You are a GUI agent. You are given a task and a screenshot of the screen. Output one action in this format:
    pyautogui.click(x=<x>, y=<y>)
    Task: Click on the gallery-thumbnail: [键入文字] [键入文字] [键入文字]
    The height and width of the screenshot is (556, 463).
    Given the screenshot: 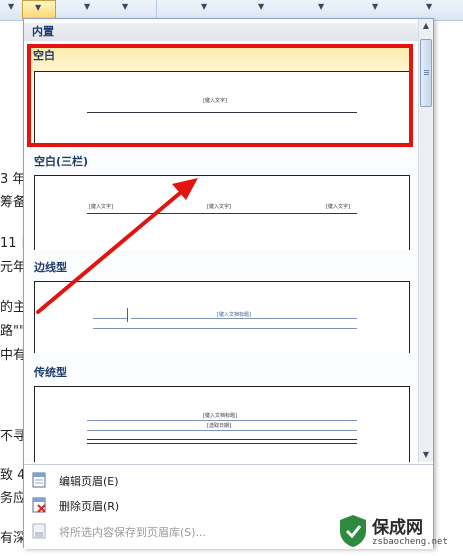 What is the action you would take?
    pyautogui.click(x=222, y=212)
    